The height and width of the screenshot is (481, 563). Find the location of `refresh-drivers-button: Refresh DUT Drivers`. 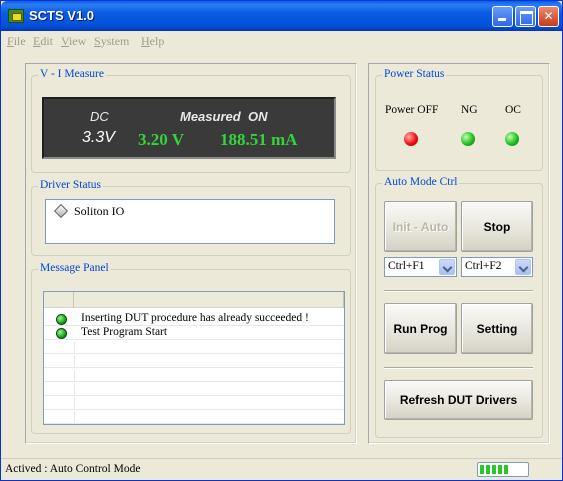

refresh-drivers-button: Refresh DUT Drivers is located at coordinates (458, 400).